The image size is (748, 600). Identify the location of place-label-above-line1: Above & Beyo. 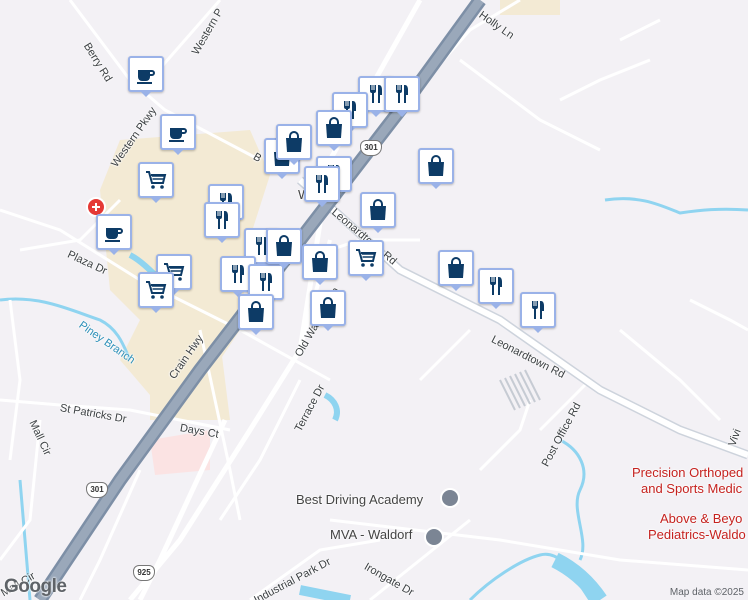
(701, 519).